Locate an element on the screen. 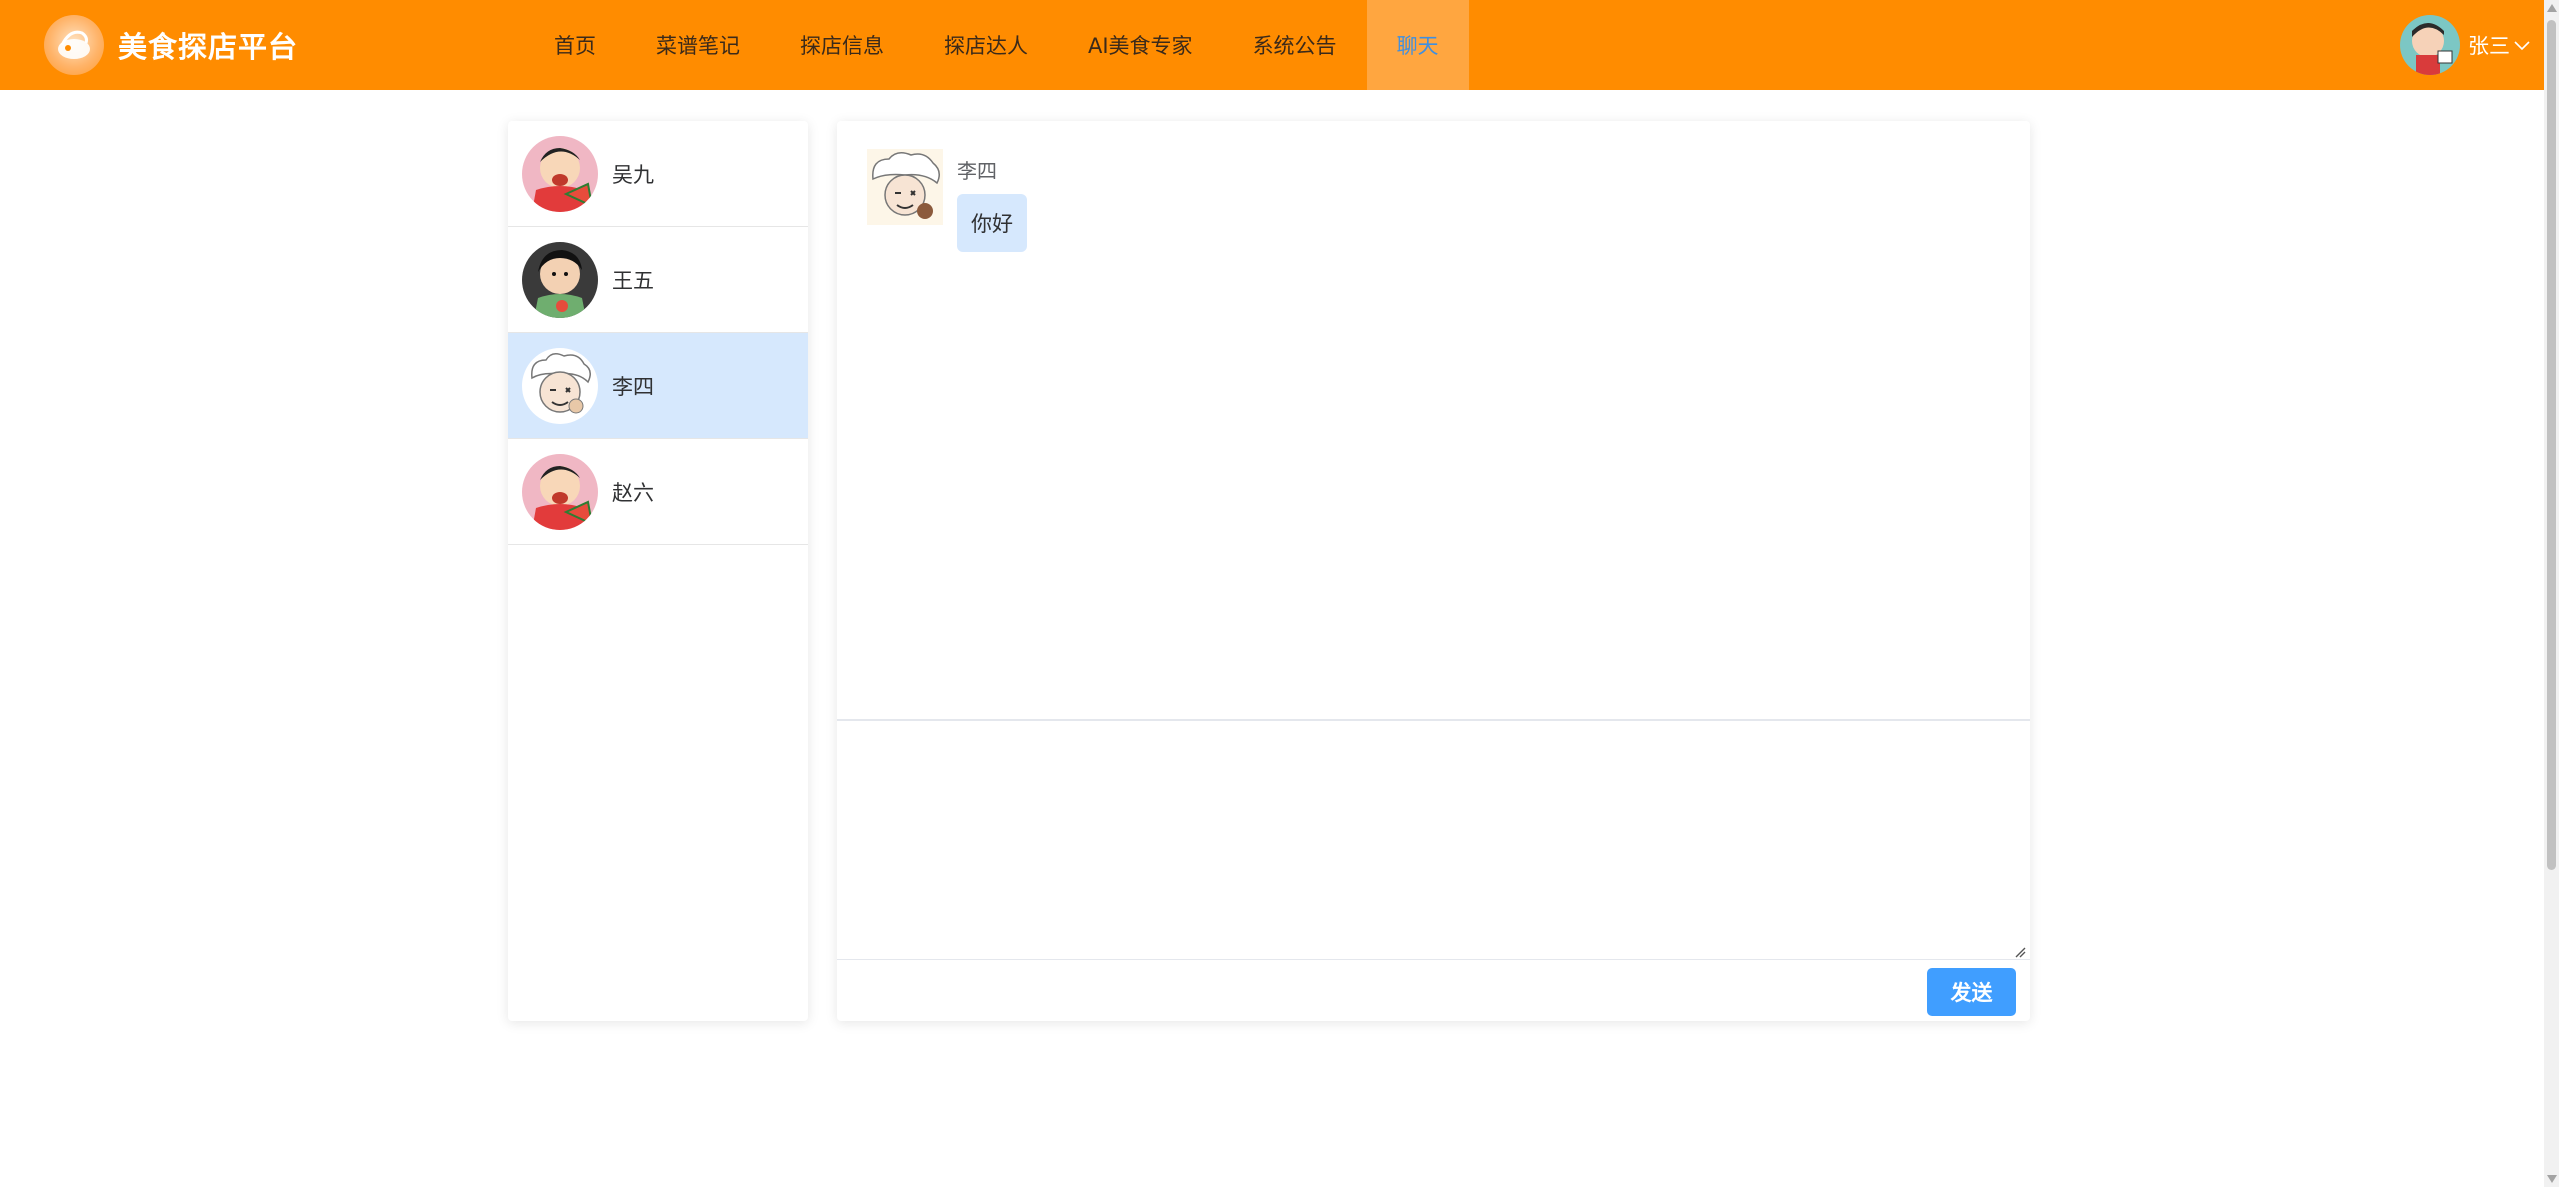  resize-grip-icon is located at coordinates (2020, 950).